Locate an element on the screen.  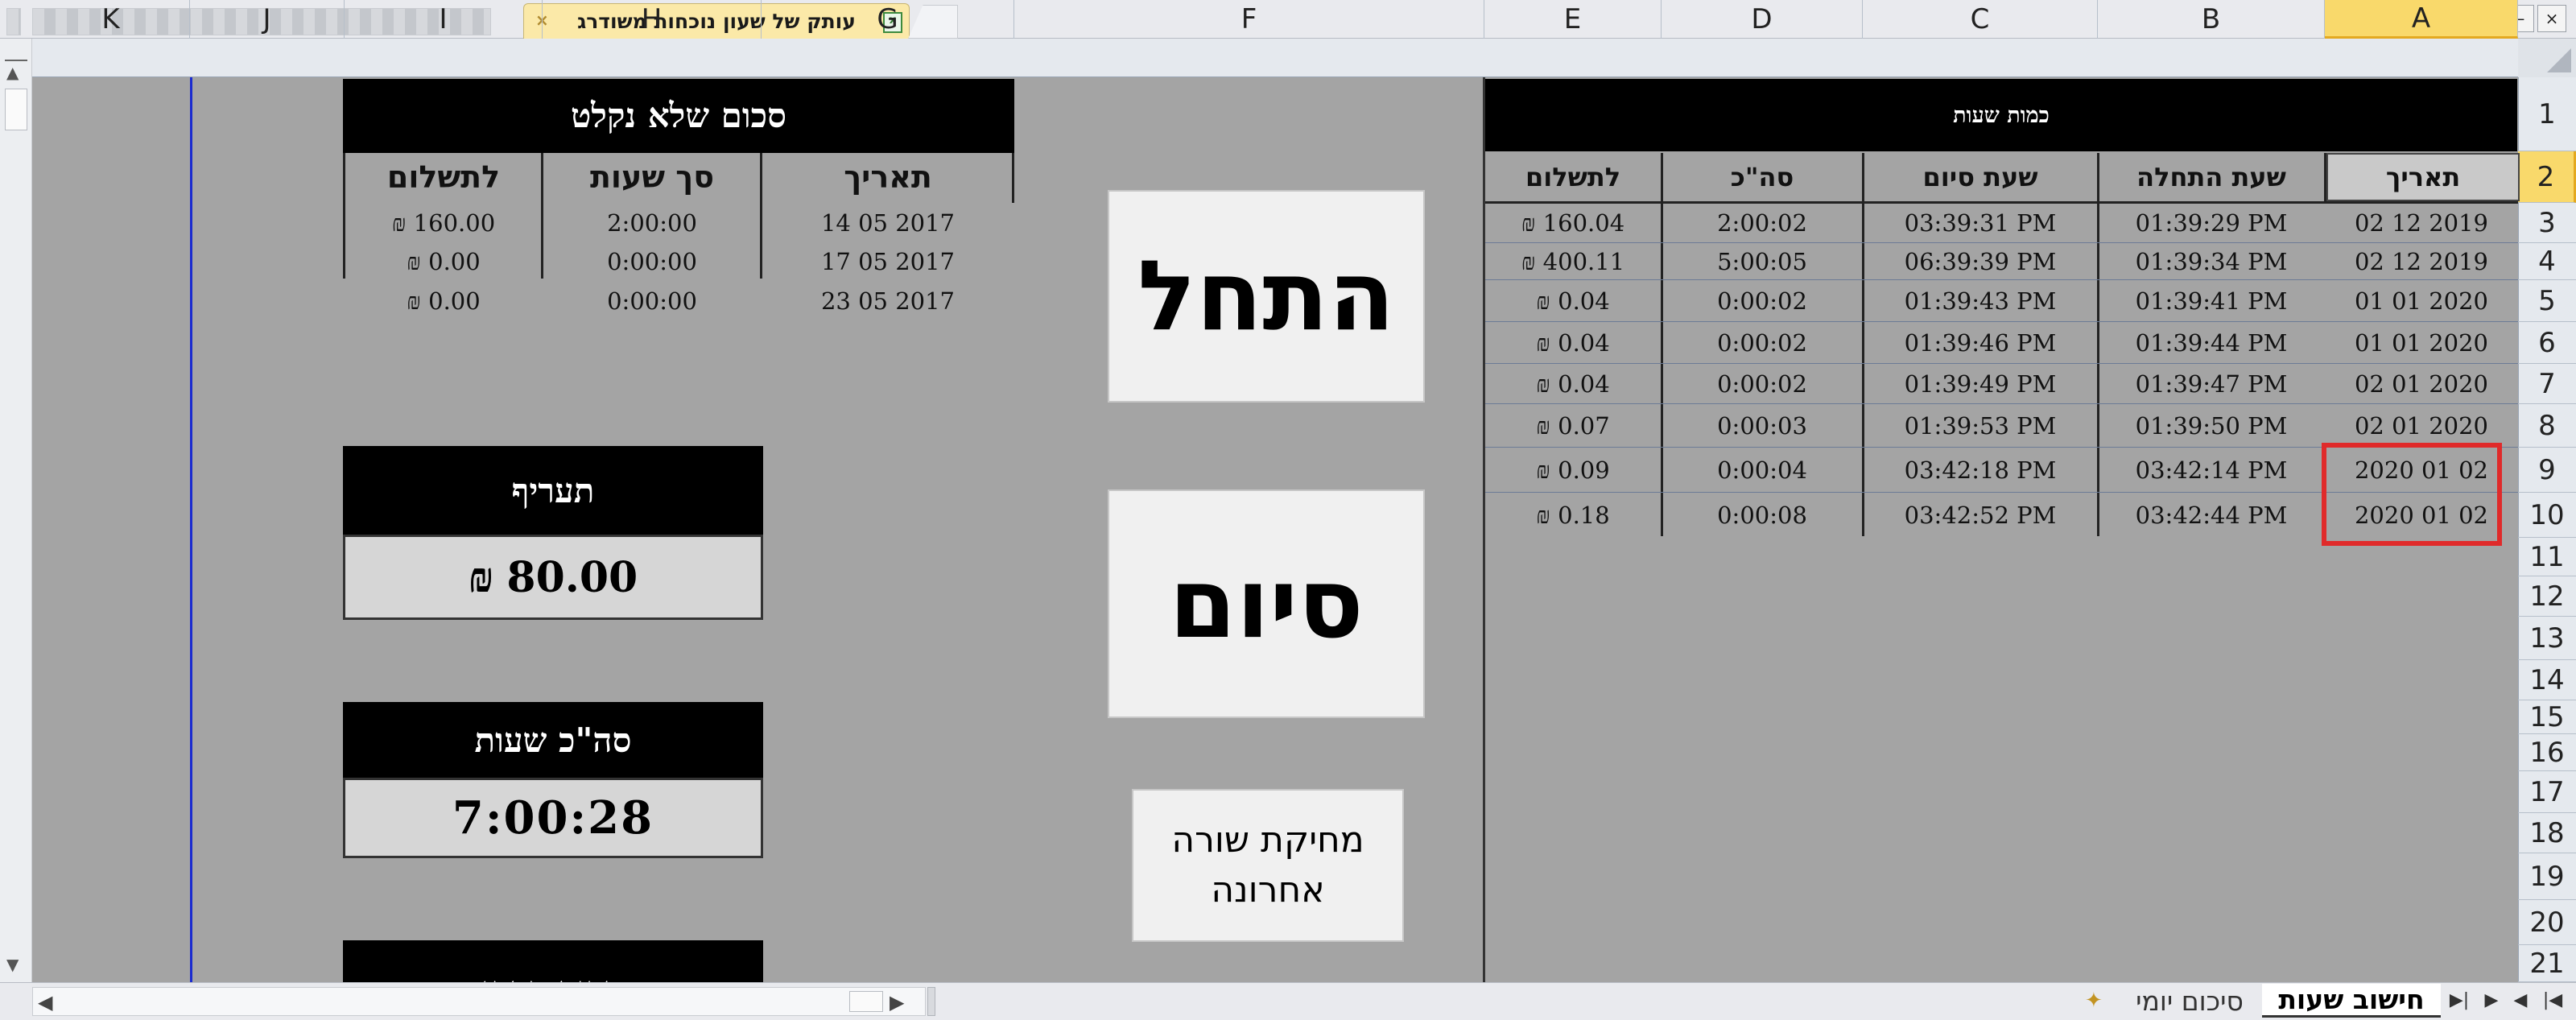
cell-start: 01:39:34 PM is located at coordinates (2211, 261).